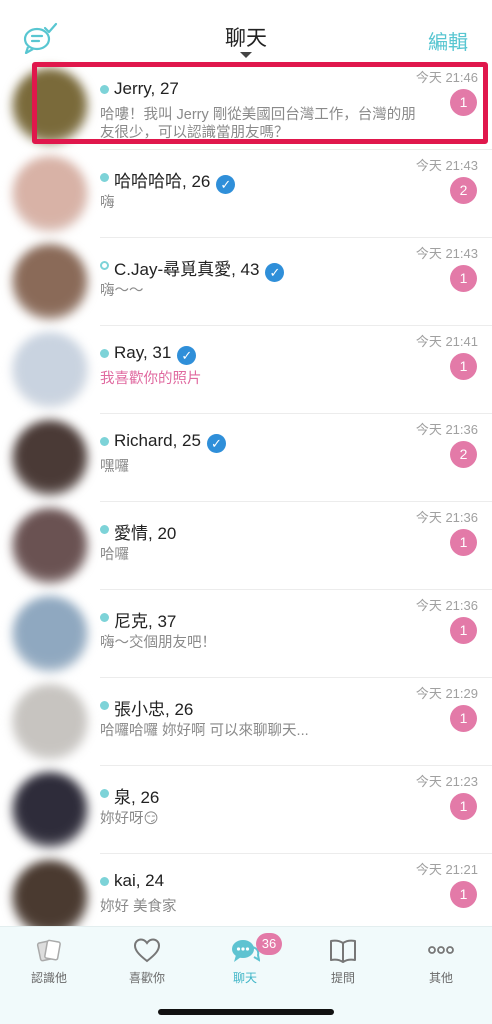 The image size is (492, 1024). Describe the element at coordinates (446, 341) in the screenshot. I see `chat-timestamp: 今天 21:41` at that location.